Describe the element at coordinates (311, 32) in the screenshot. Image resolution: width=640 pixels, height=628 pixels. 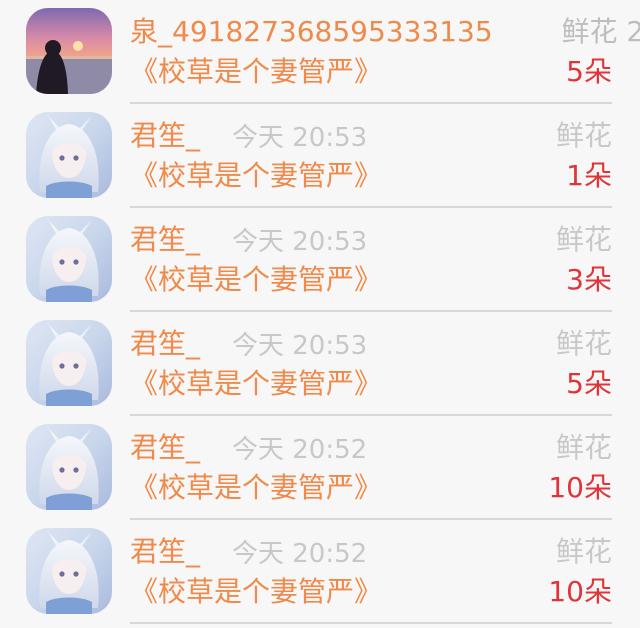
I see `user-name: 泉_4918273685953331​35` at that location.